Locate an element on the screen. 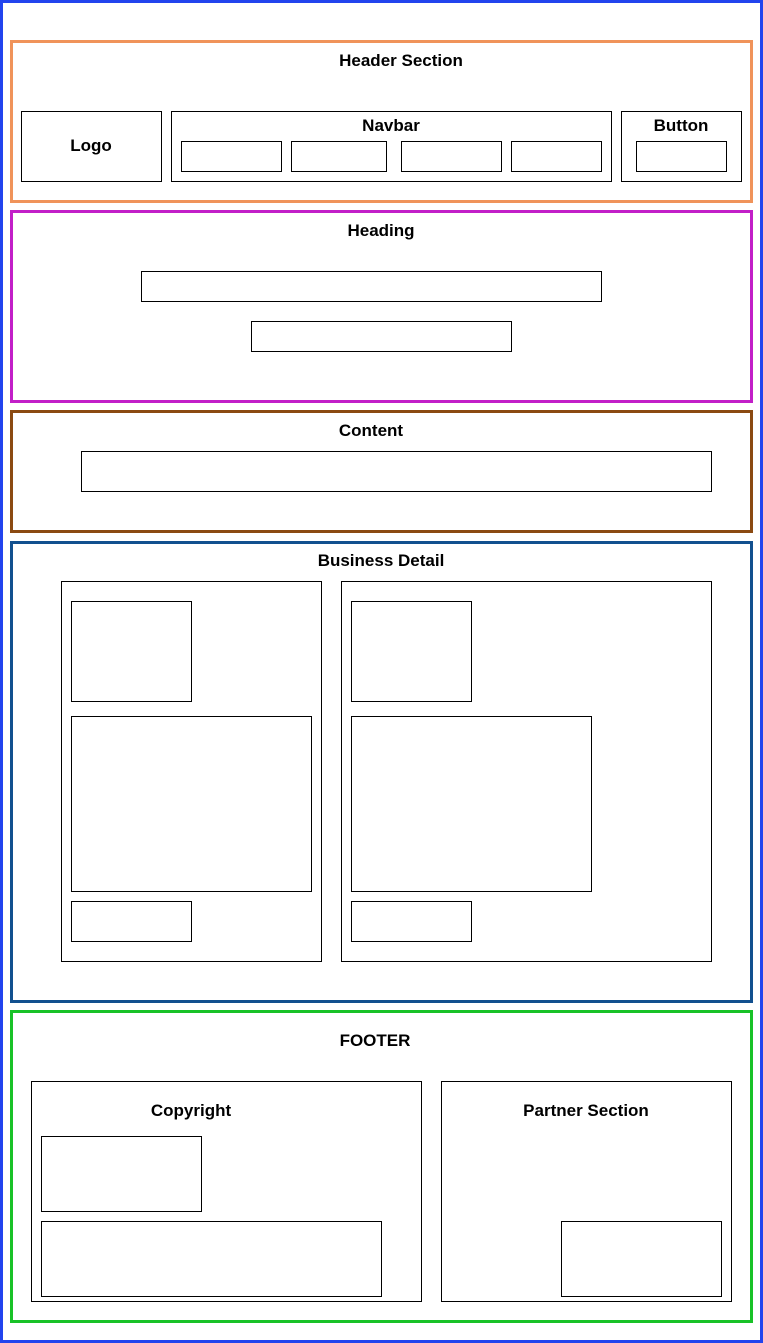  button-label: Button is located at coordinates (681, 125).